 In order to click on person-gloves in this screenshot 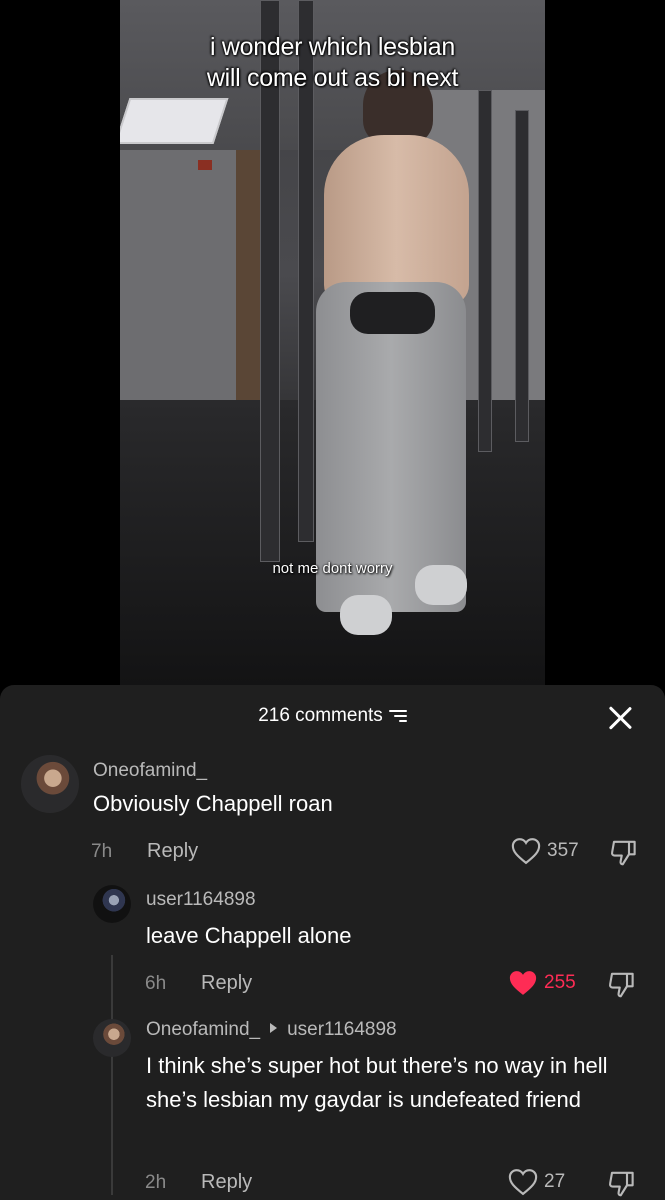, I will do `click(392, 313)`.